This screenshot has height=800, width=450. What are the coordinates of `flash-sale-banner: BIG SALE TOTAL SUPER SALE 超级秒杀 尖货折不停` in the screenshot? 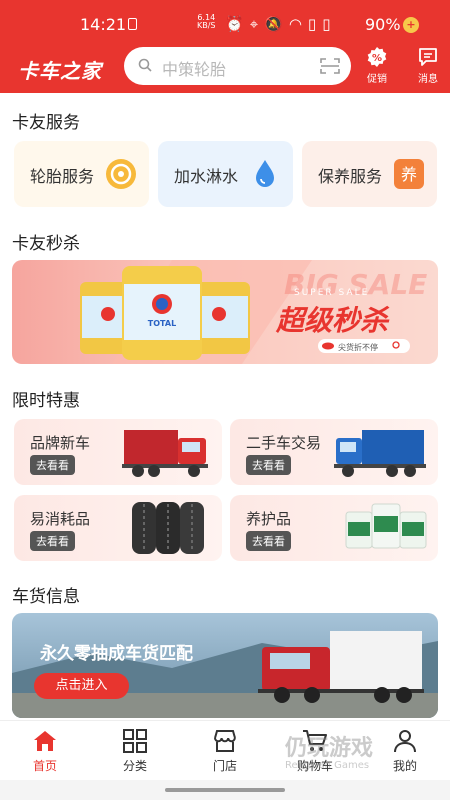 It's located at (225, 312).